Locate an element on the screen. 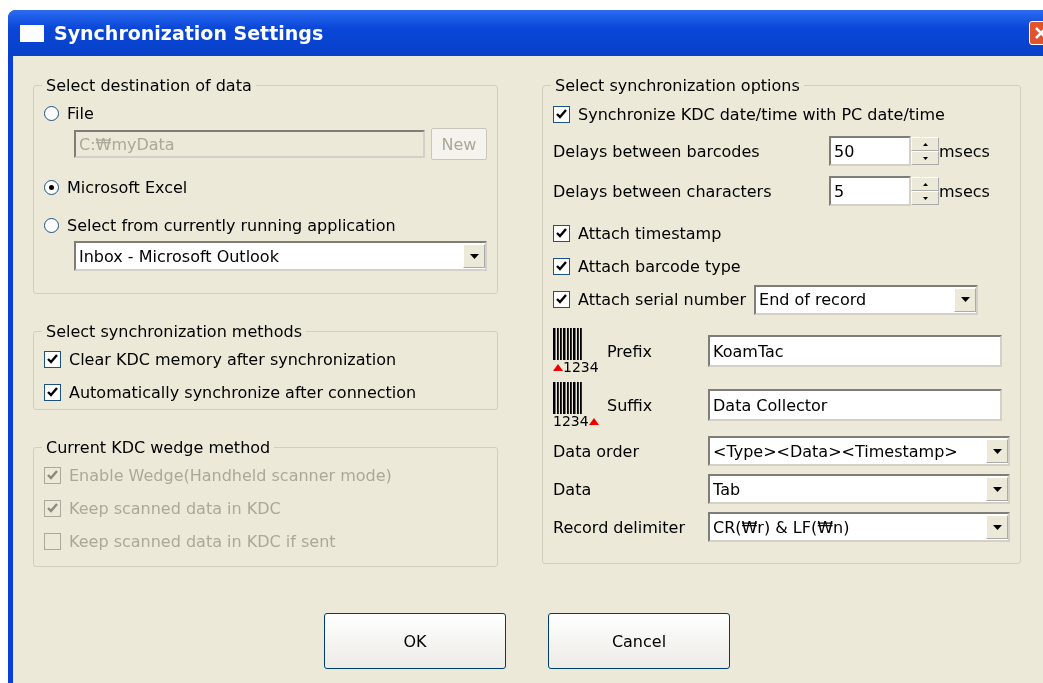  option-label: Attach serial number is located at coordinates (662, 299).